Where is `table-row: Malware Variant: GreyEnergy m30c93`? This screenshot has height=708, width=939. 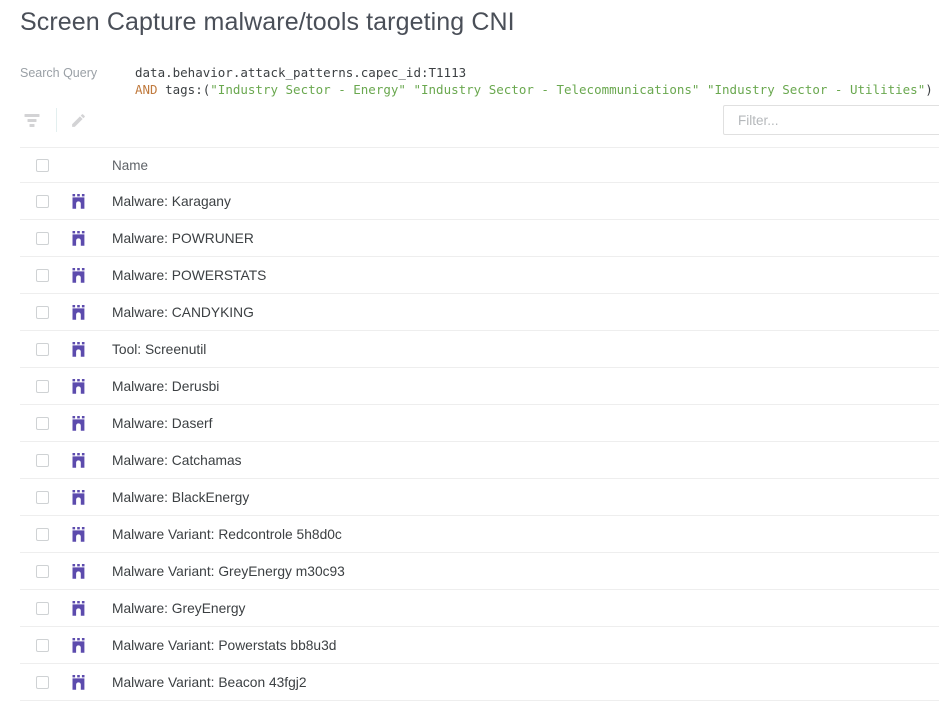
table-row: Malware Variant: GreyEnergy m30c93 is located at coordinates (479, 571).